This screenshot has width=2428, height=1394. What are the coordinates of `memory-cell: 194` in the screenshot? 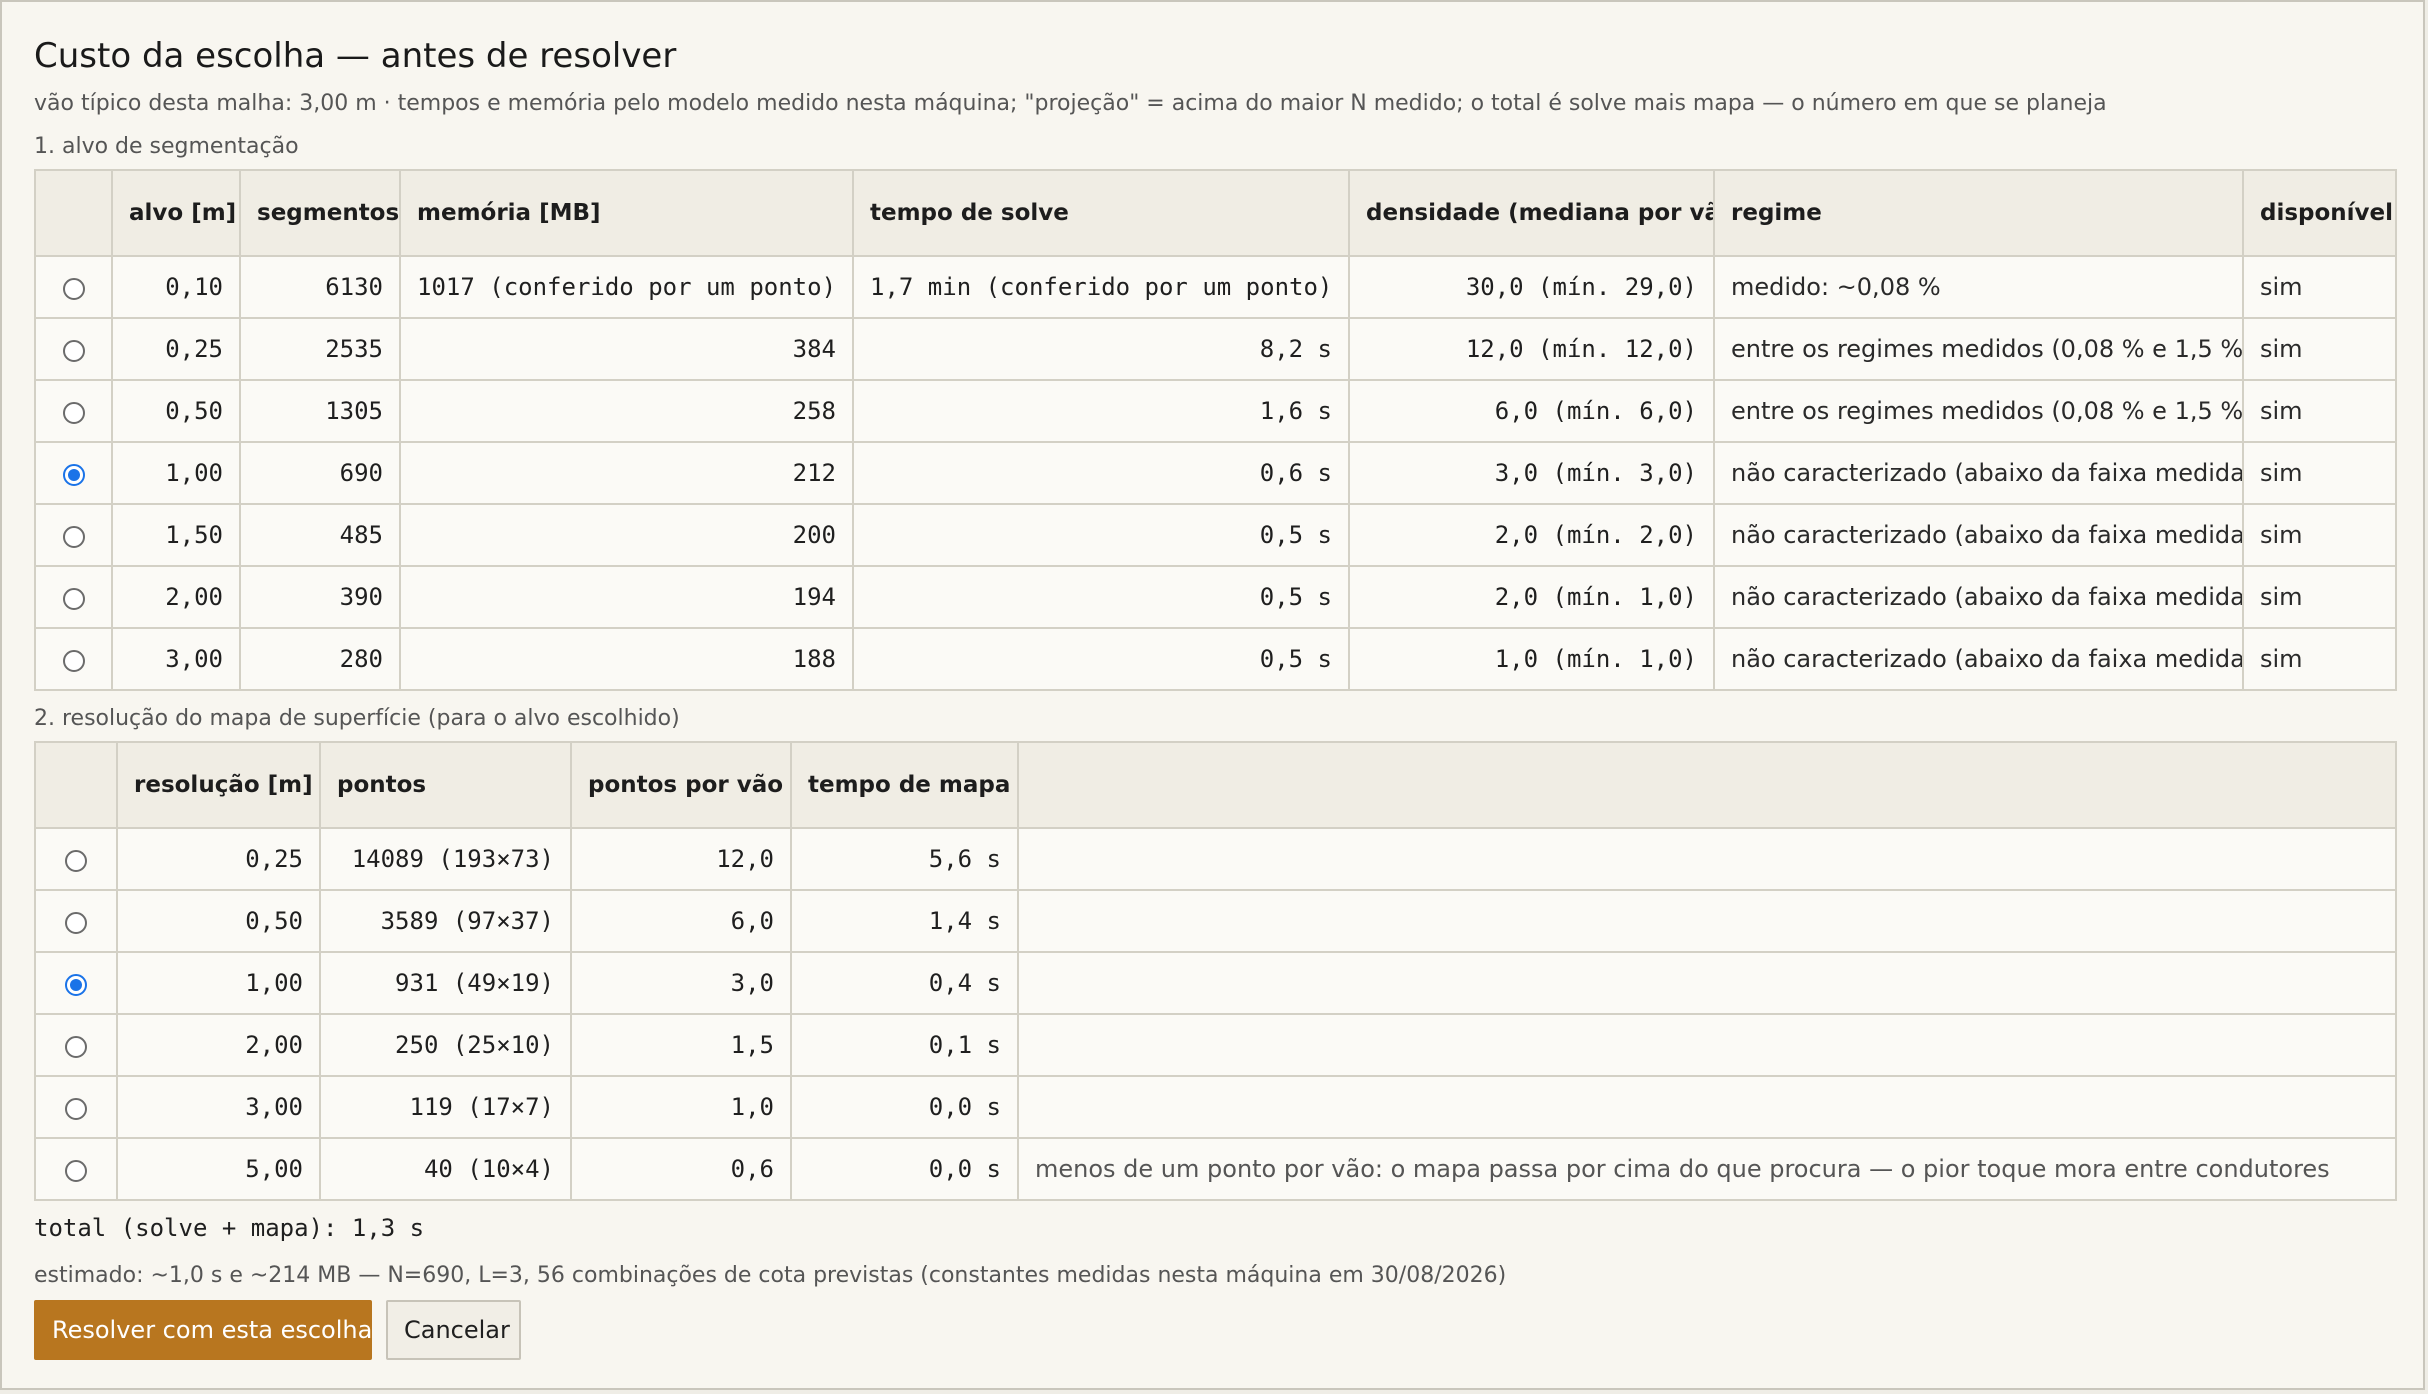 It's located at (626, 597).